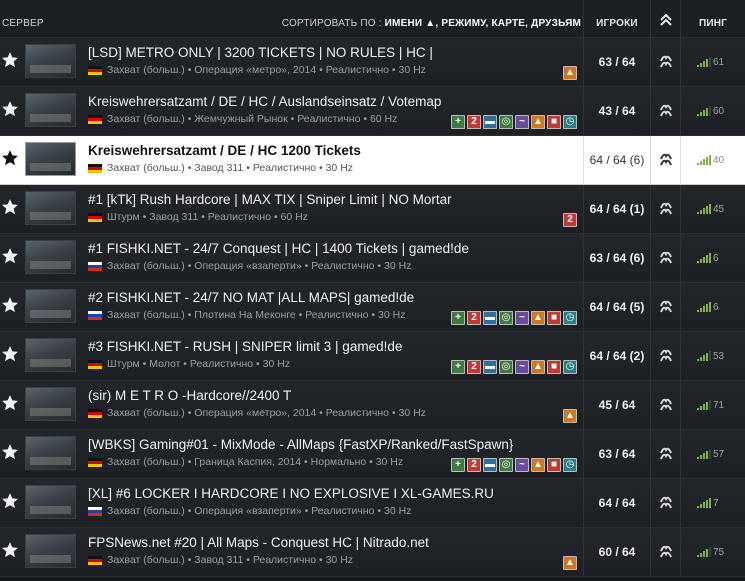 This screenshot has height=581, width=745. What do you see at coordinates (556, 23) in the screenshot?
I see `sort-by-friends: ДРУЗЬЯМ` at bounding box center [556, 23].